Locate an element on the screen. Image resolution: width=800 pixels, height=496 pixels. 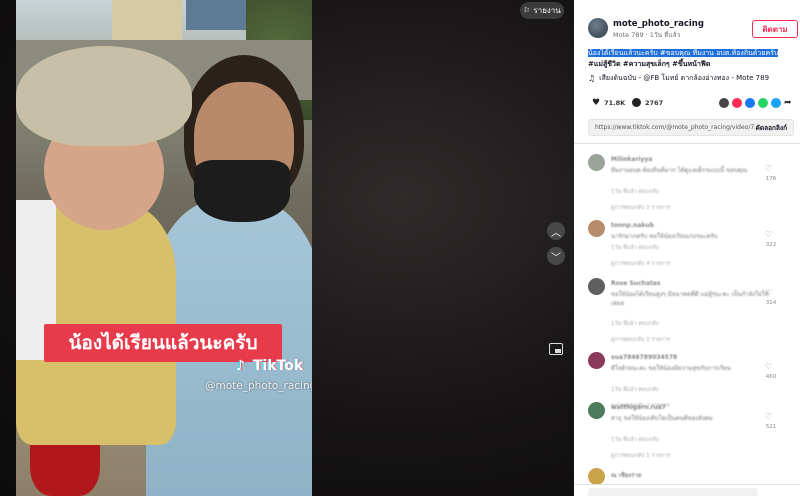
comment-like-count: 460 is located at coordinates (771, 377).